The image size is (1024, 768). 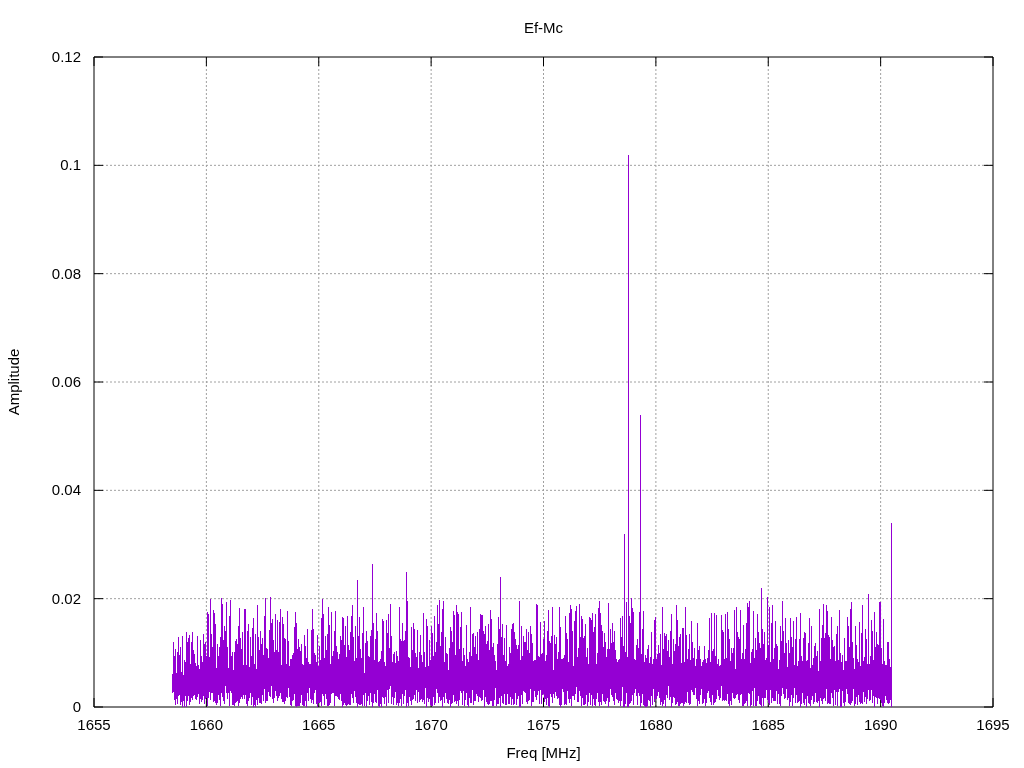 What do you see at coordinates (319, 724) in the screenshot?
I see `x-tick-label: 1665` at bounding box center [319, 724].